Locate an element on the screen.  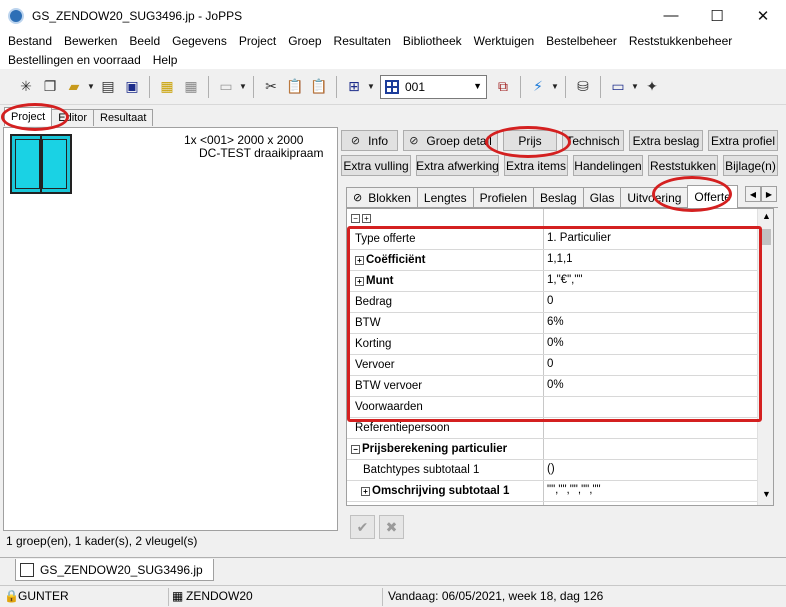
grid-row-type-offerte: Type offerte 1. Particulier is located at coordinates (552, 239).